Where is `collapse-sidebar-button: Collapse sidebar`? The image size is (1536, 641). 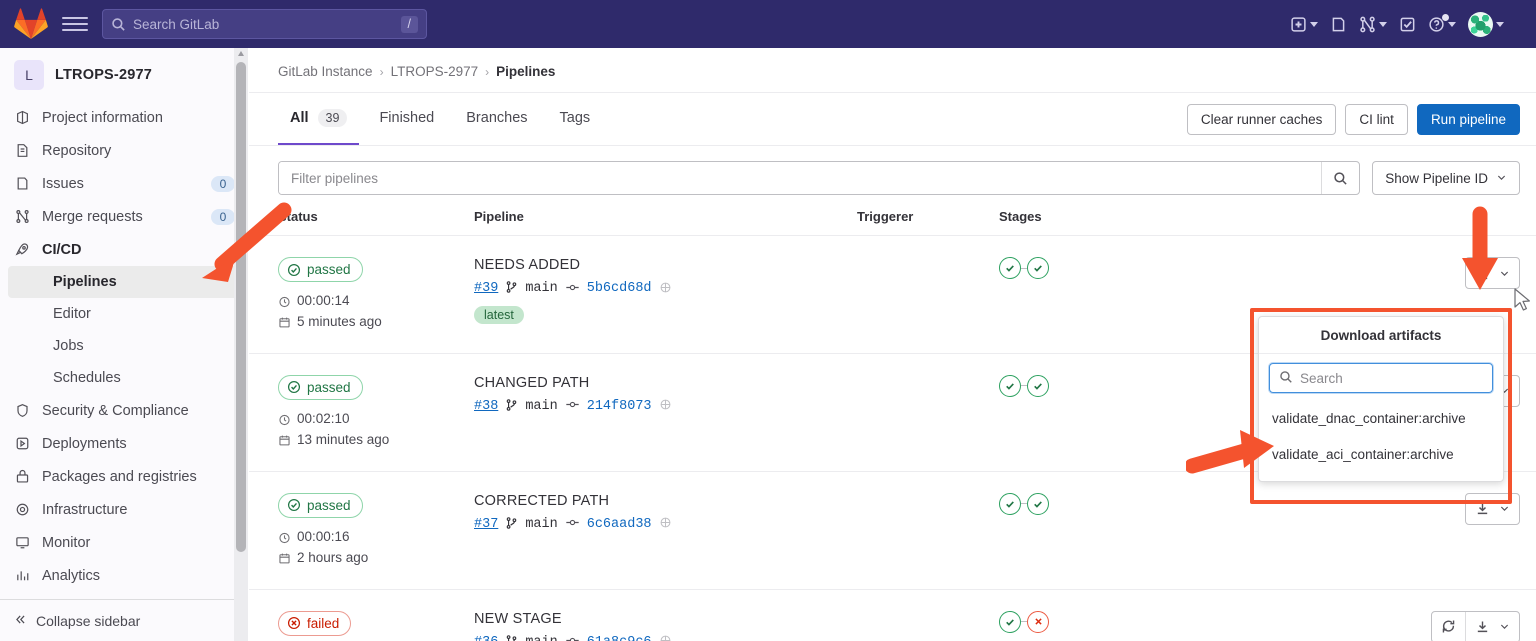 collapse-sidebar-button: Collapse sidebar is located at coordinates (123, 620).